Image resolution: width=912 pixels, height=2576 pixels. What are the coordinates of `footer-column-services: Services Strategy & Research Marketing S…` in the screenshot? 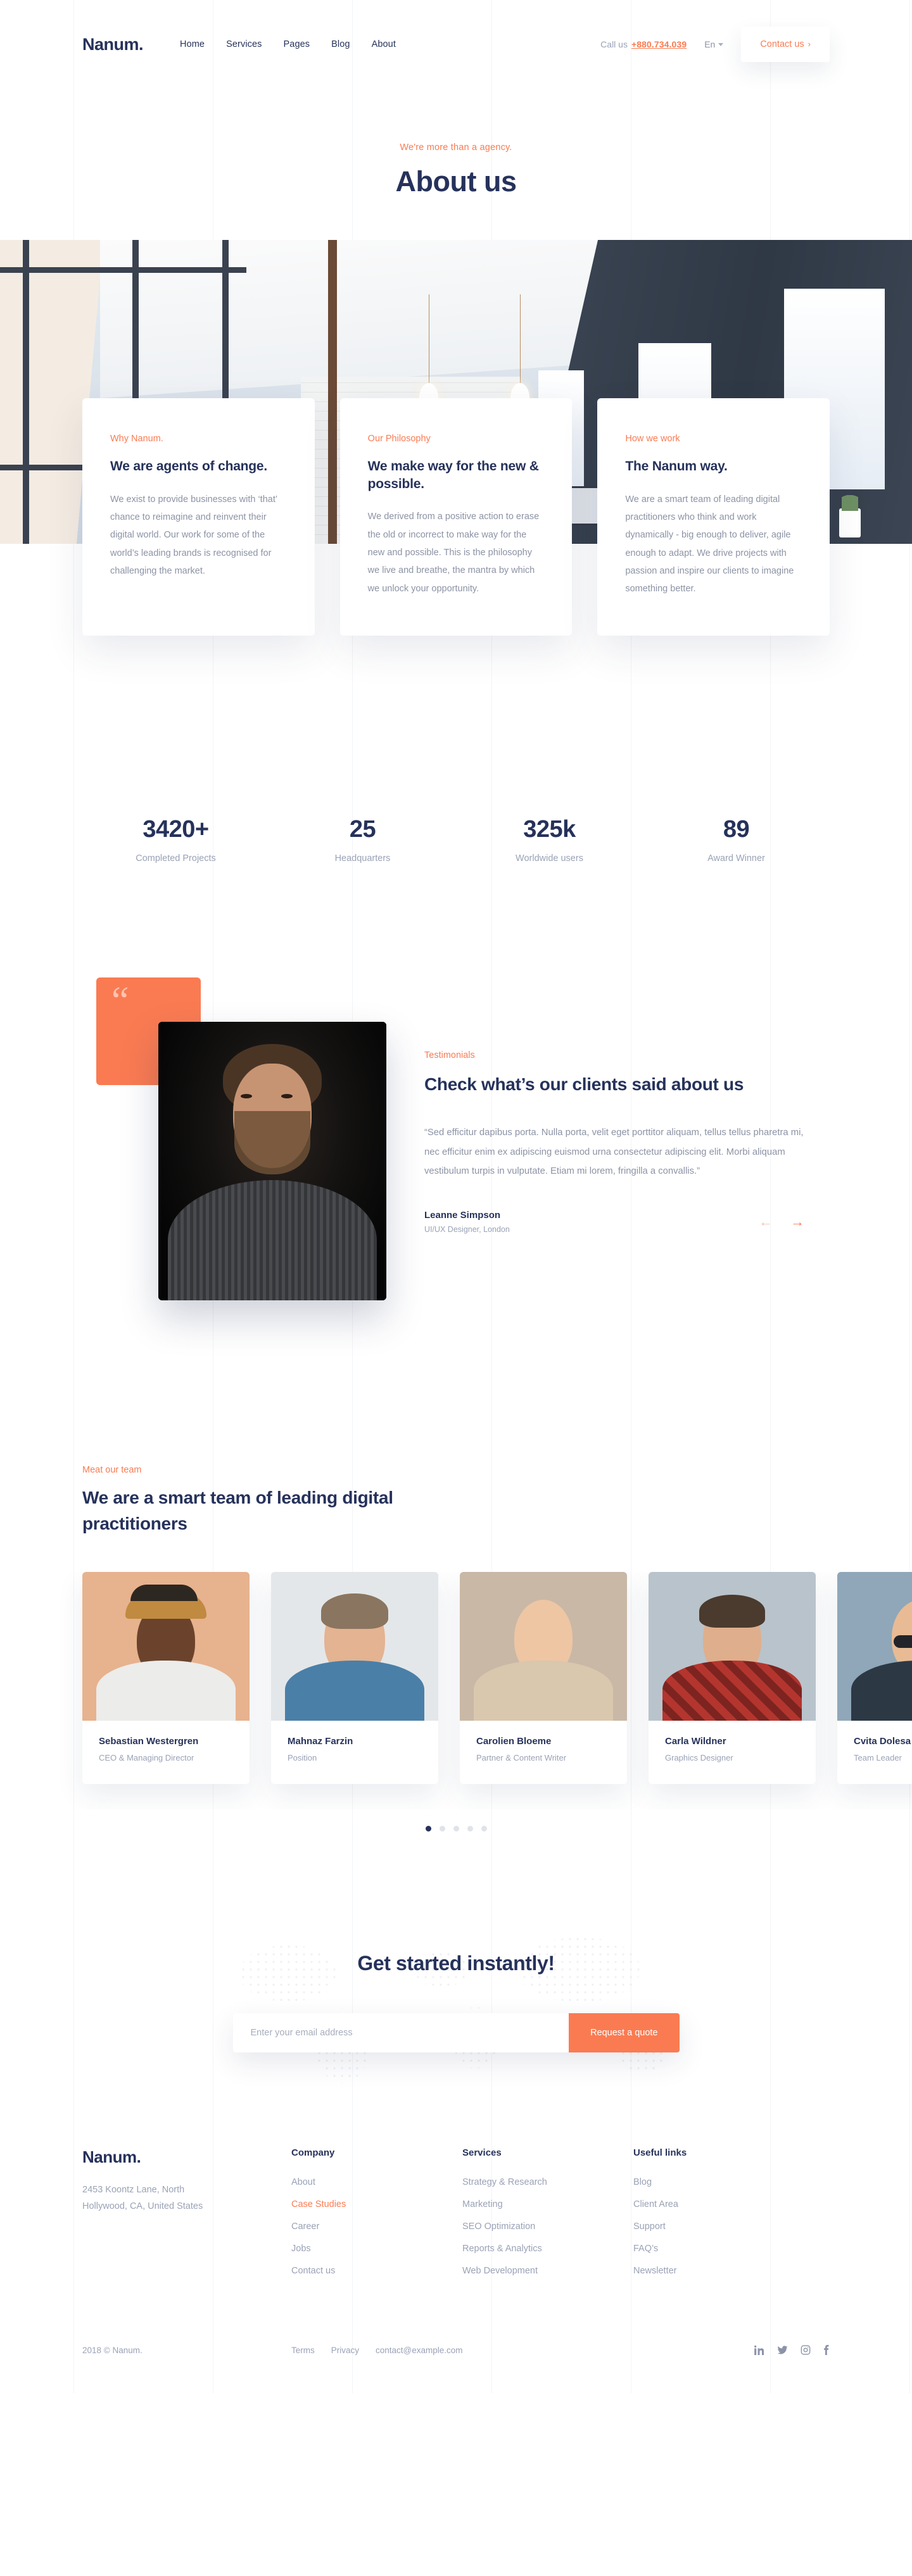 It's located at (547, 2217).